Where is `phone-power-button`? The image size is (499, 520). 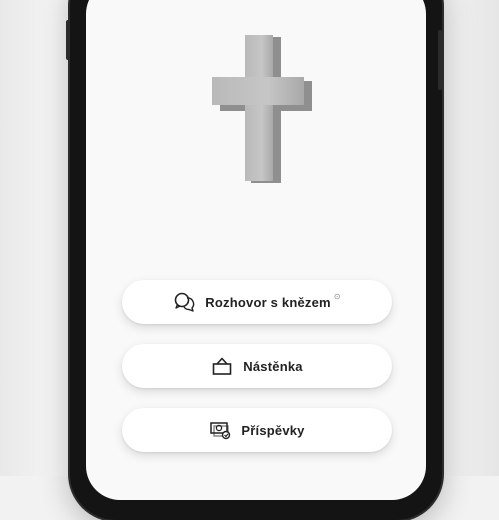 phone-power-button is located at coordinates (440, 60).